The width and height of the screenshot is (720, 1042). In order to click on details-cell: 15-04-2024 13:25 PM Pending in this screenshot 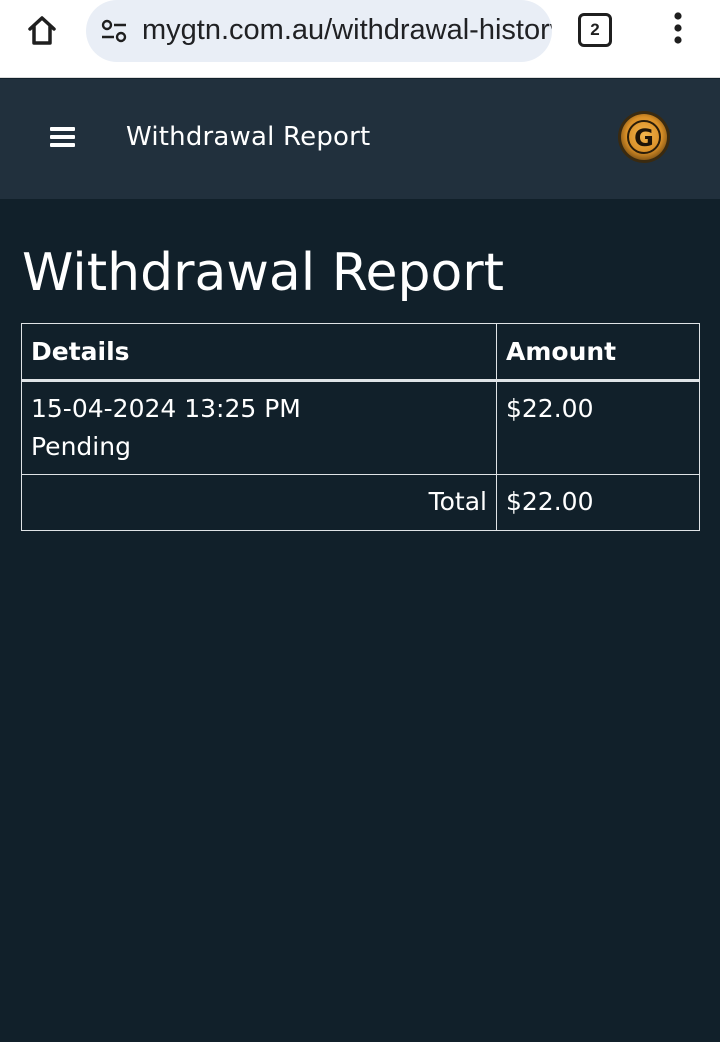, I will do `click(259, 427)`.